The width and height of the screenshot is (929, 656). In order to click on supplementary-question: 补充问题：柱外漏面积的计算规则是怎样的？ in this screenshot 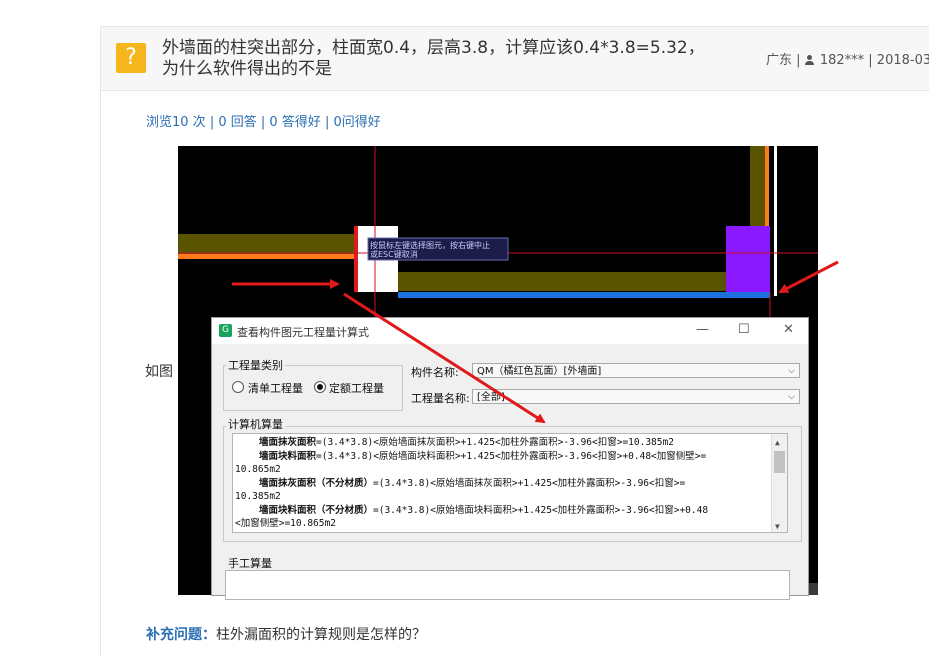, I will do `click(286, 634)`.